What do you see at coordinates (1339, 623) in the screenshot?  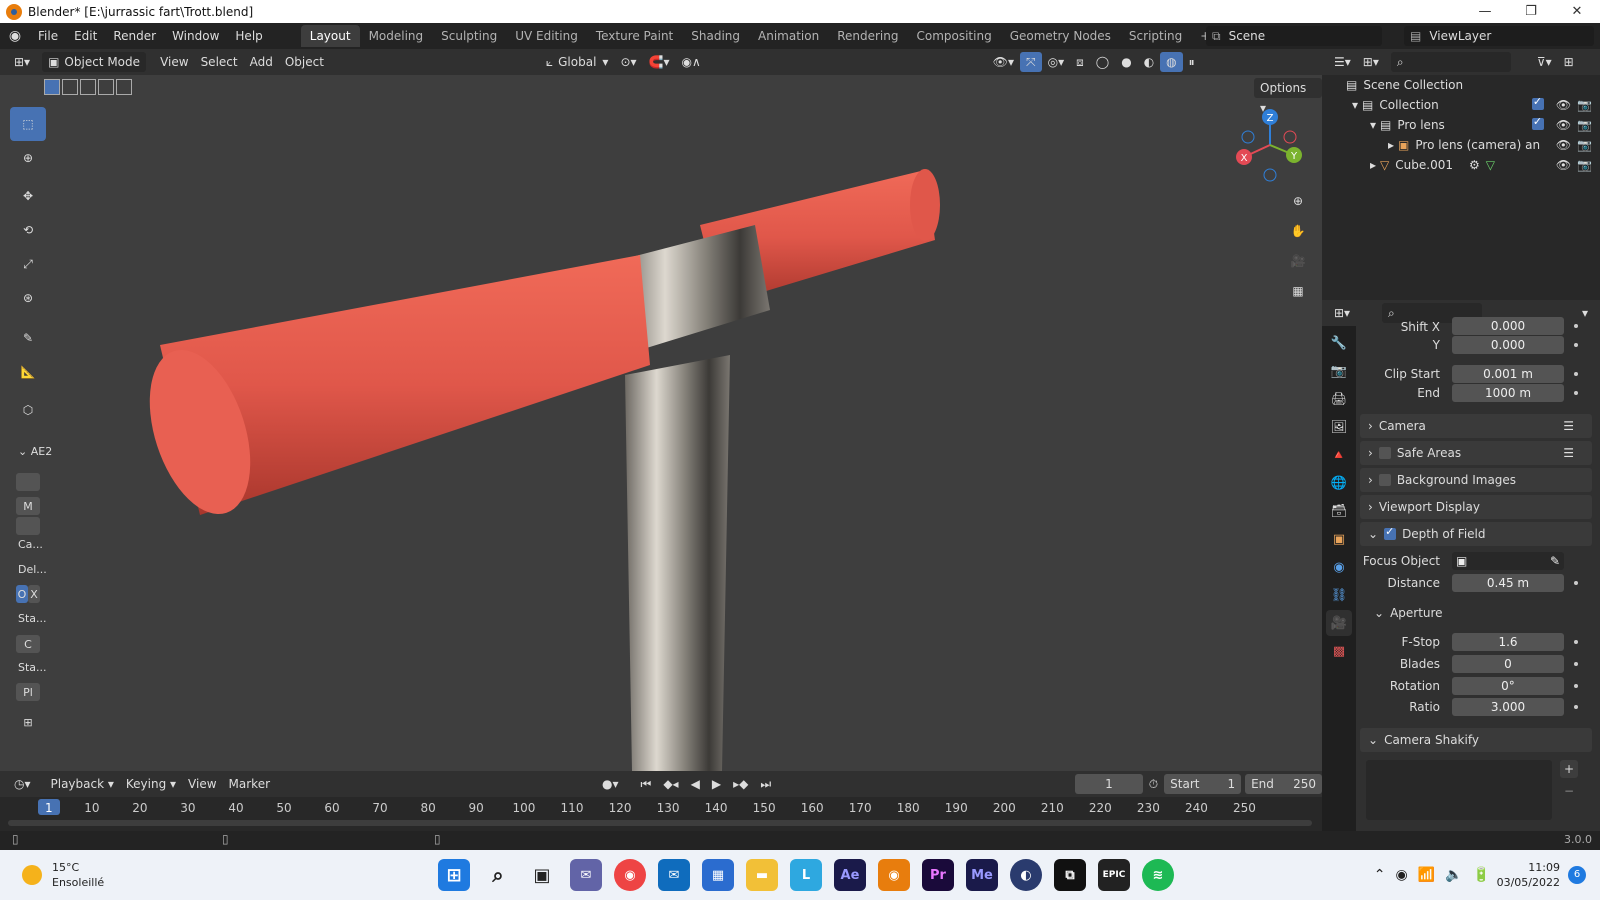 I see `camera-data-tab-icon: 🎥` at bounding box center [1339, 623].